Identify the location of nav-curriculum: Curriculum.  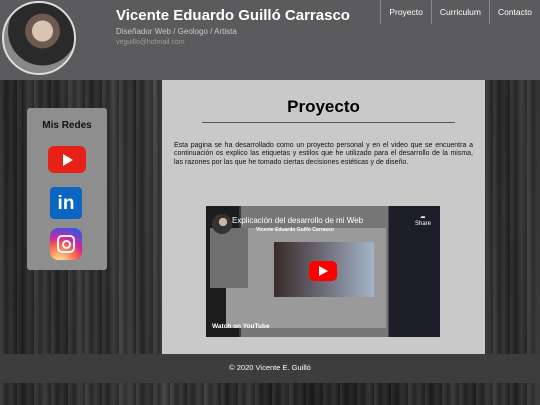
(459, 12).